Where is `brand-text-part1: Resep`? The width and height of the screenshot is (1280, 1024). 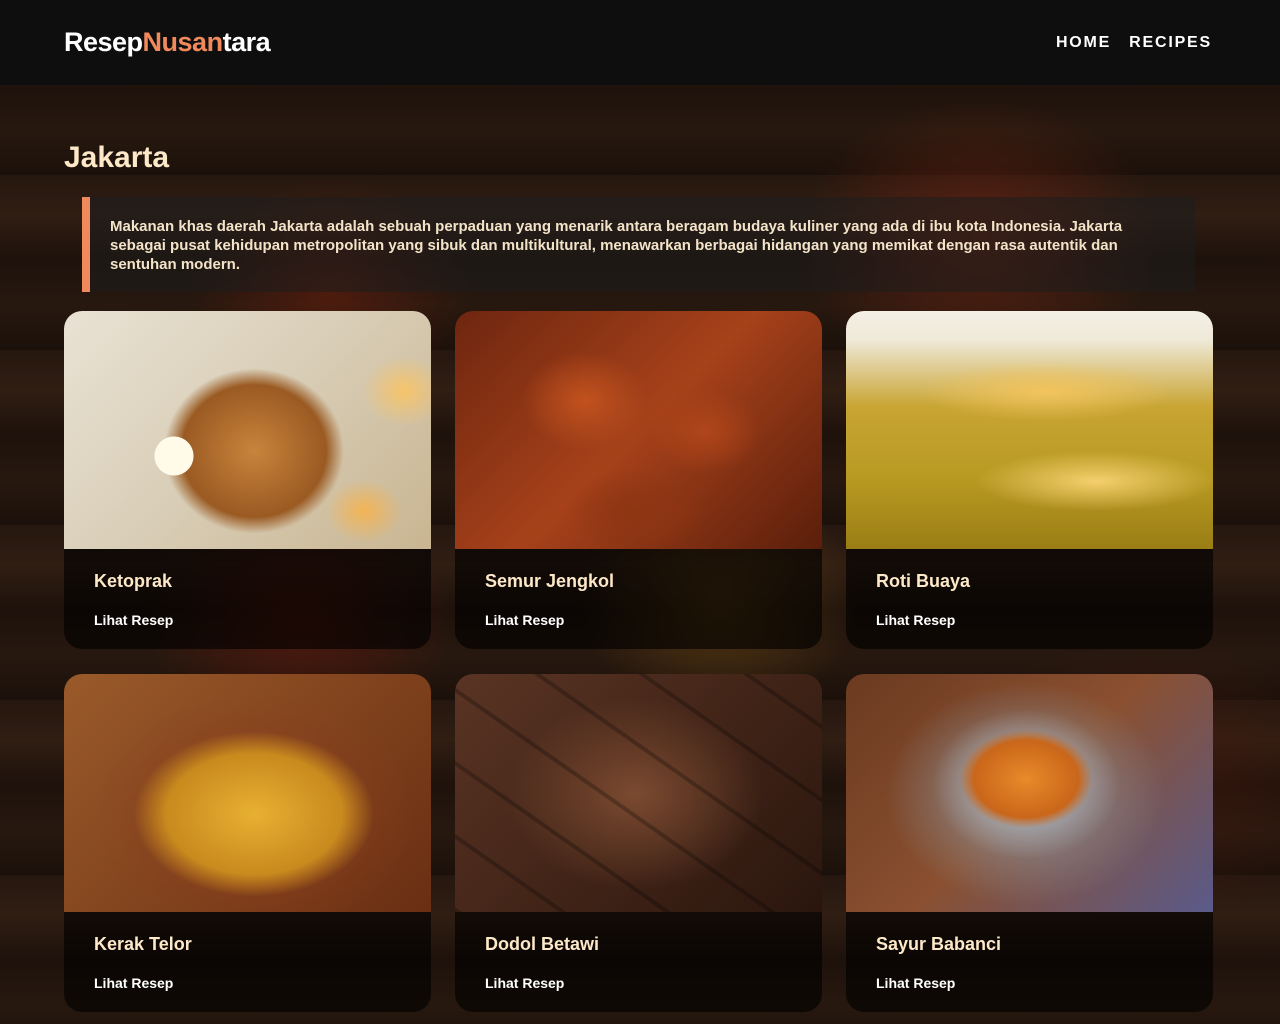
brand-text-part1: Resep is located at coordinates (103, 42).